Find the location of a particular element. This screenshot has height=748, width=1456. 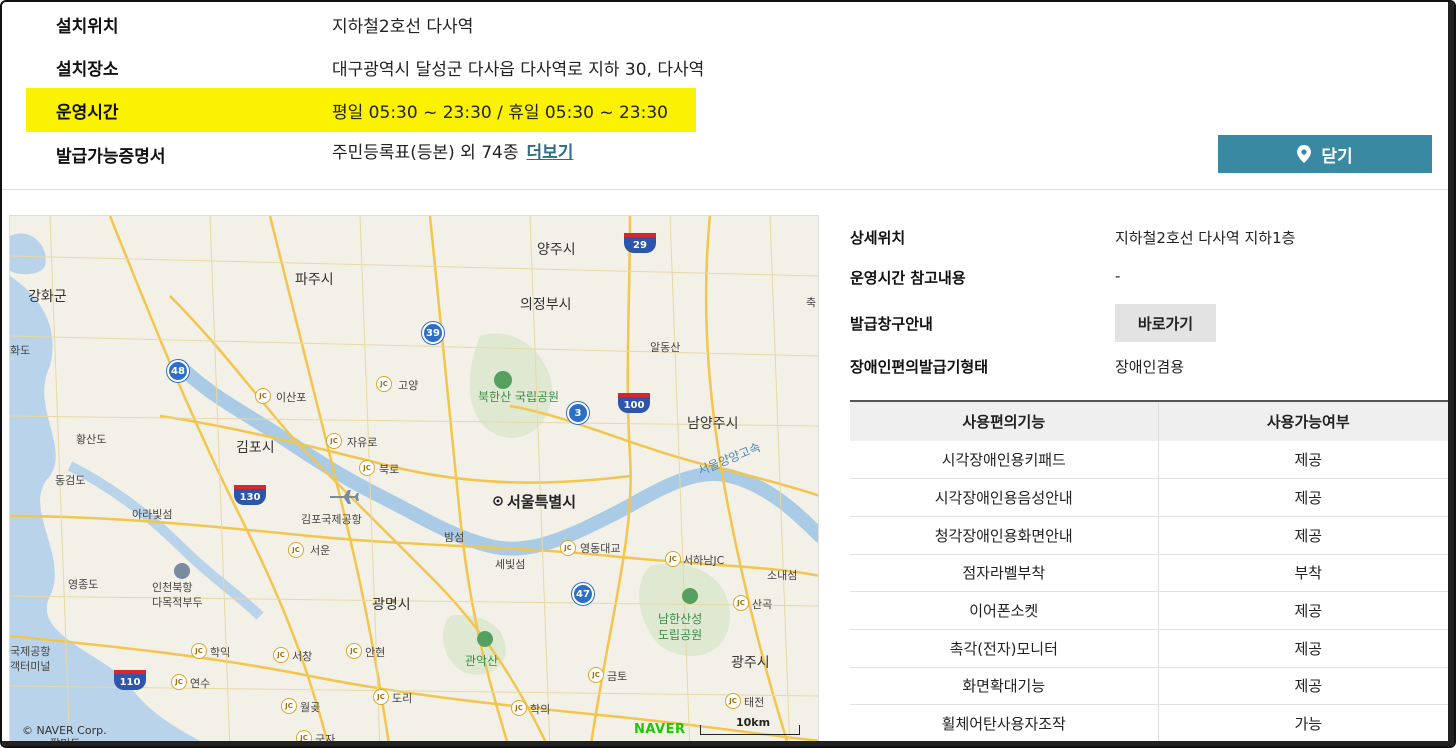

map-label-seochang: 서창 is located at coordinates (302, 656).